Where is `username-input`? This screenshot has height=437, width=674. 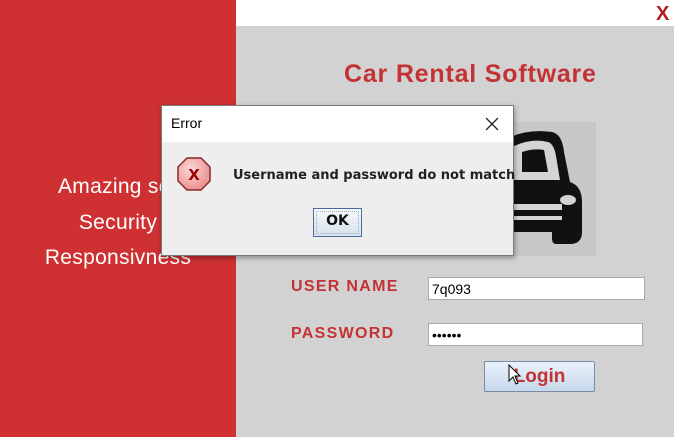
username-input is located at coordinates (536, 288).